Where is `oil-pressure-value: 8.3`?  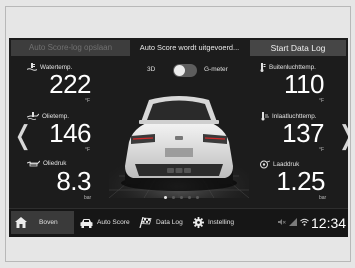
oil-pressure-value: 8.3 is located at coordinates (73, 181).